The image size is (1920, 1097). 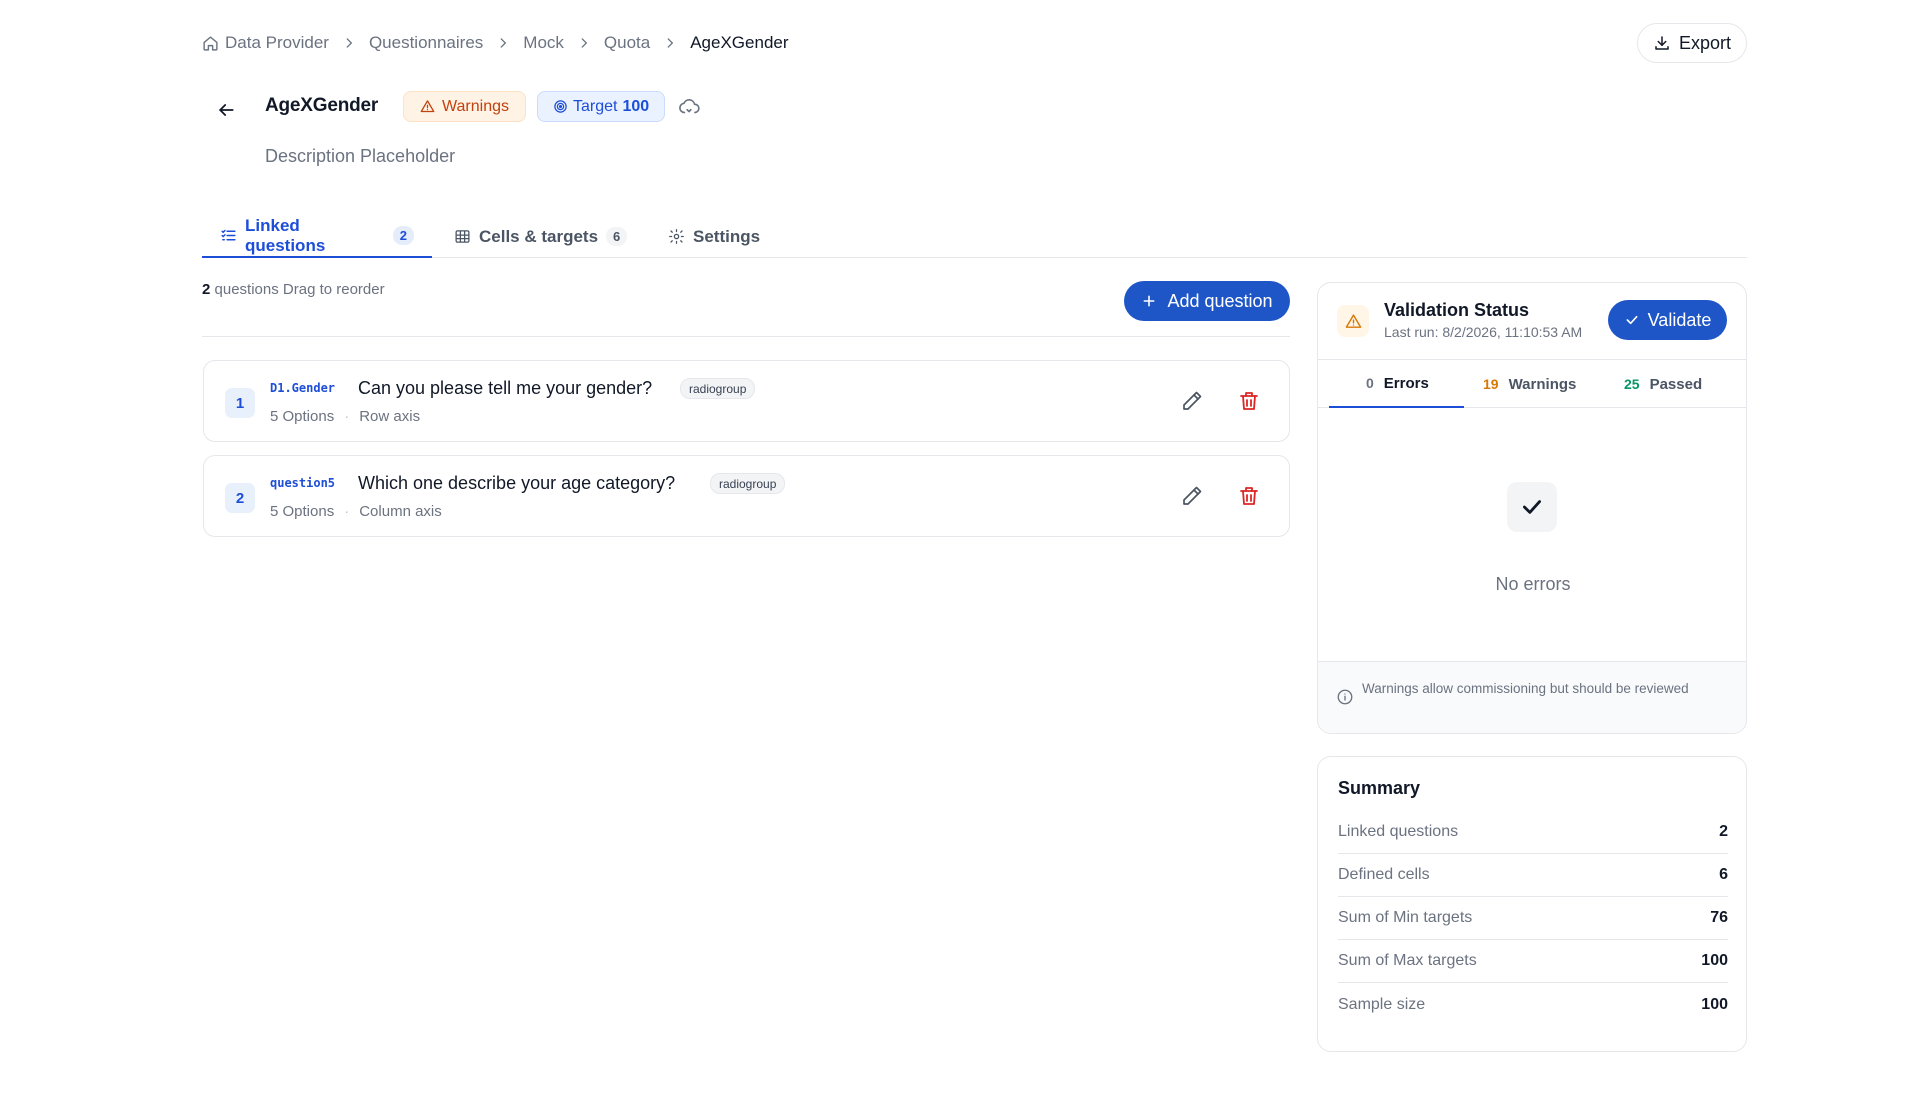 What do you see at coordinates (1533, 875) in the screenshot?
I see `summary-row: Defined cells 6` at bounding box center [1533, 875].